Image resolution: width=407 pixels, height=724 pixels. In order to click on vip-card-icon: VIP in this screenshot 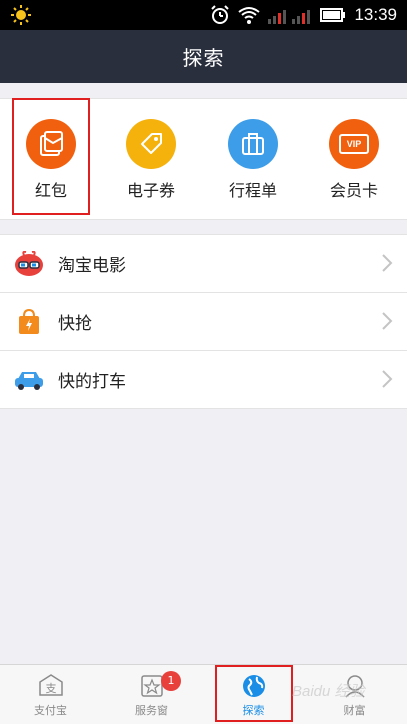, I will do `click(354, 144)`.